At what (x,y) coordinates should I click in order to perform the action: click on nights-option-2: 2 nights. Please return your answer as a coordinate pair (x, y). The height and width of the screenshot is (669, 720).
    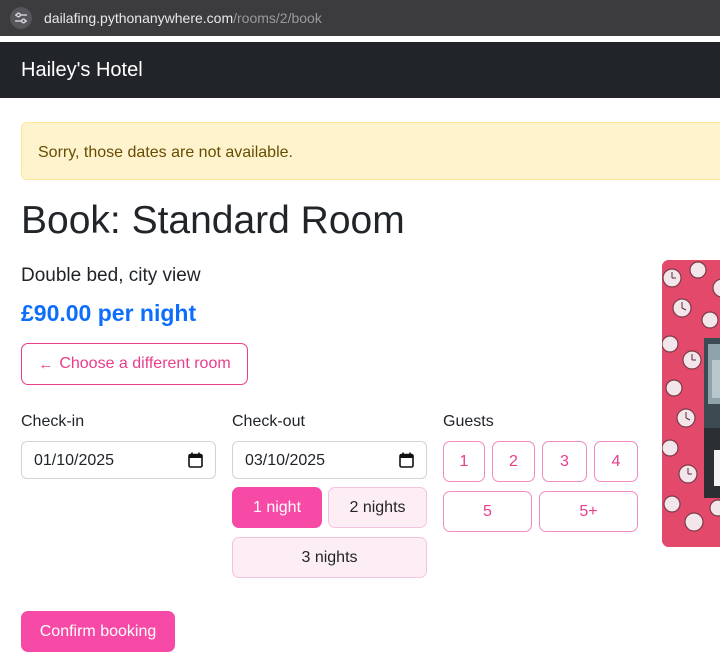
    Looking at the image, I should click on (377, 507).